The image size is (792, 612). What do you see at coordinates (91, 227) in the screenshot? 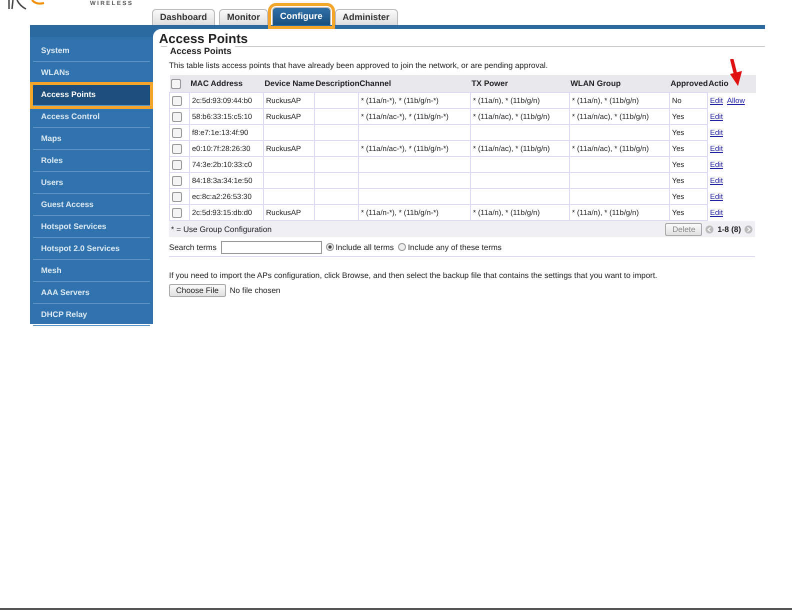
I see `sidebar-item: Hotspot Services` at bounding box center [91, 227].